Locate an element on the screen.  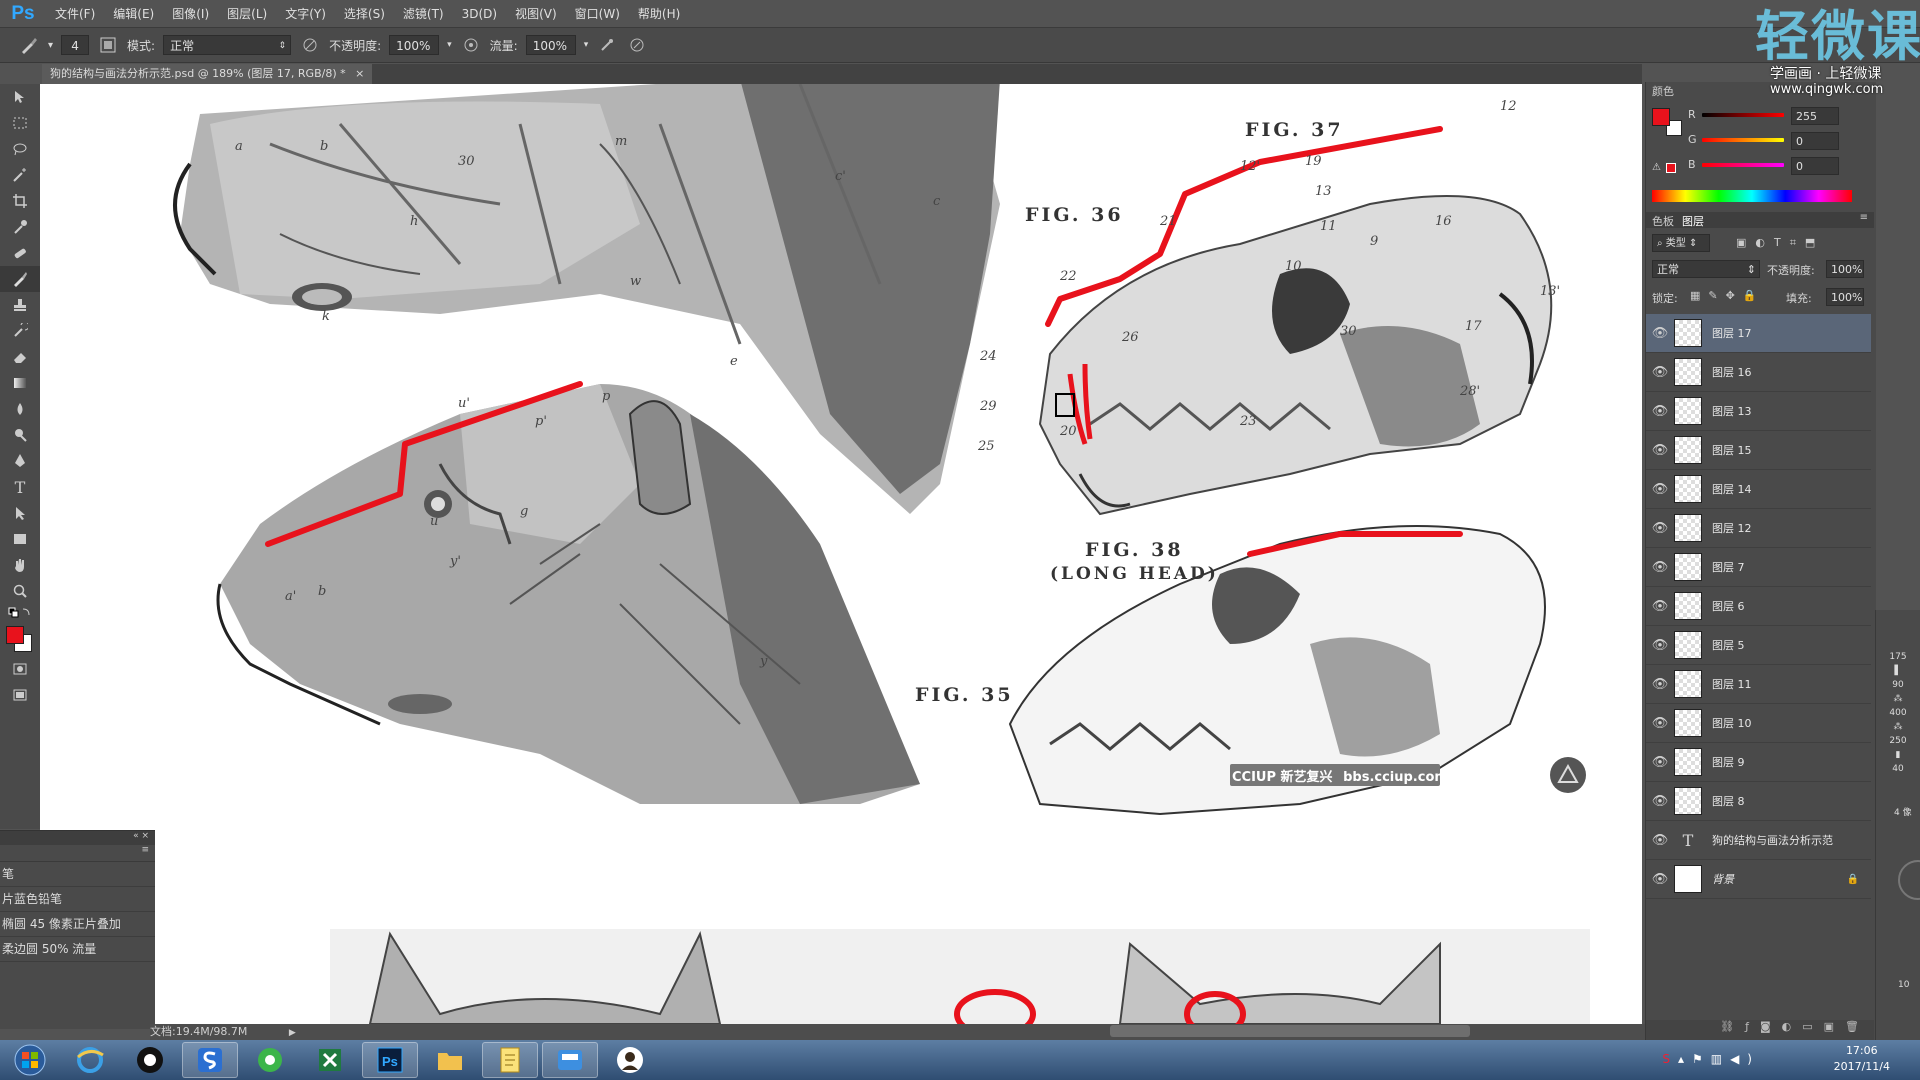
menu-view: 视图(V) is located at coordinates (536, 13).